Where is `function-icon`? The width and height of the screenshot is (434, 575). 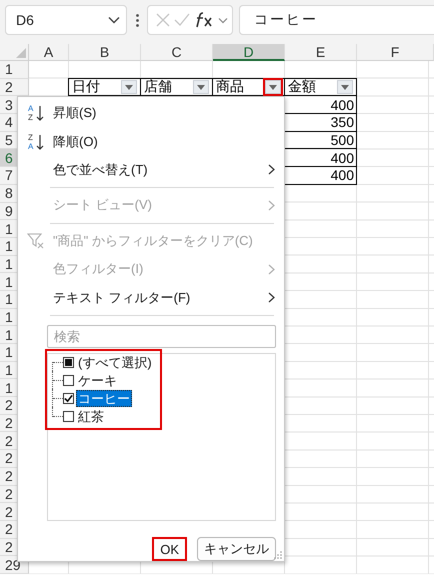 function-icon is located at coordinates (204, 20).